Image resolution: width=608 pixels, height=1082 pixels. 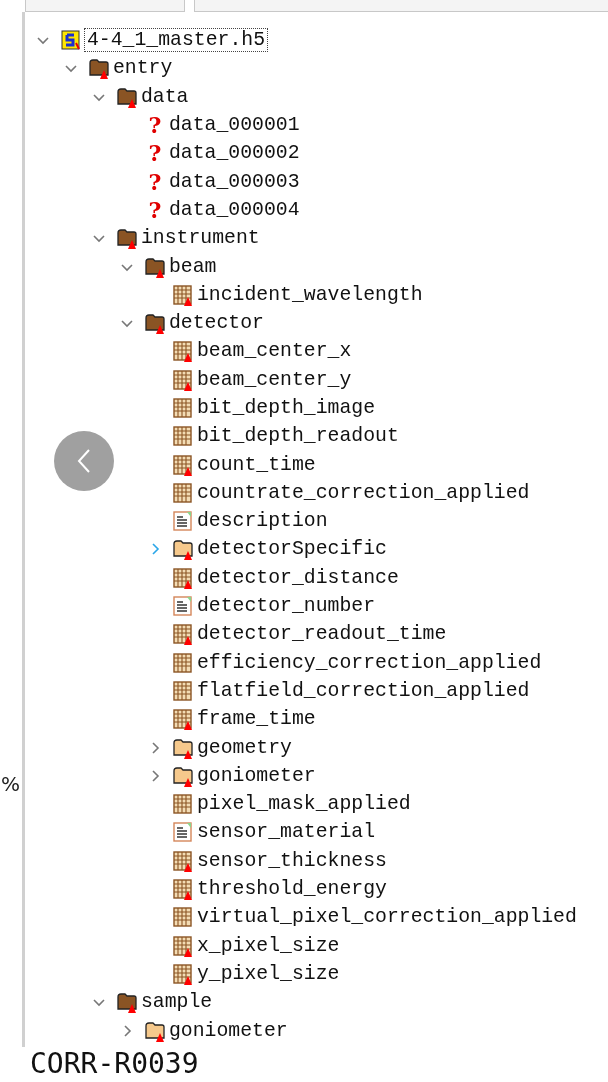 What do you see at coordinates (216, 323) in the screenshot?
I see `tree-item-label: detector` at bounding box center [216, 323].